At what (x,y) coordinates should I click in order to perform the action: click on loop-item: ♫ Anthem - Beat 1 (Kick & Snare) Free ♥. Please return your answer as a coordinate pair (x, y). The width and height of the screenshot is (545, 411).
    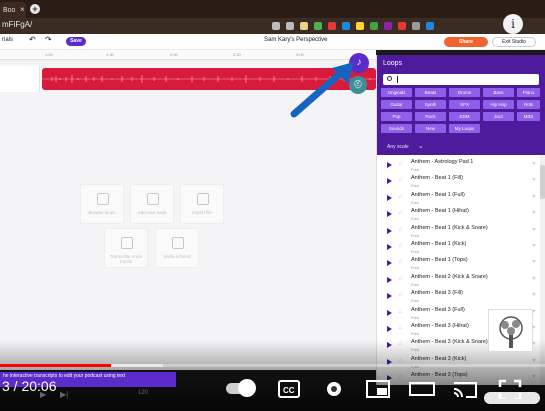
    Looking at the image, I should click on (458, 232).